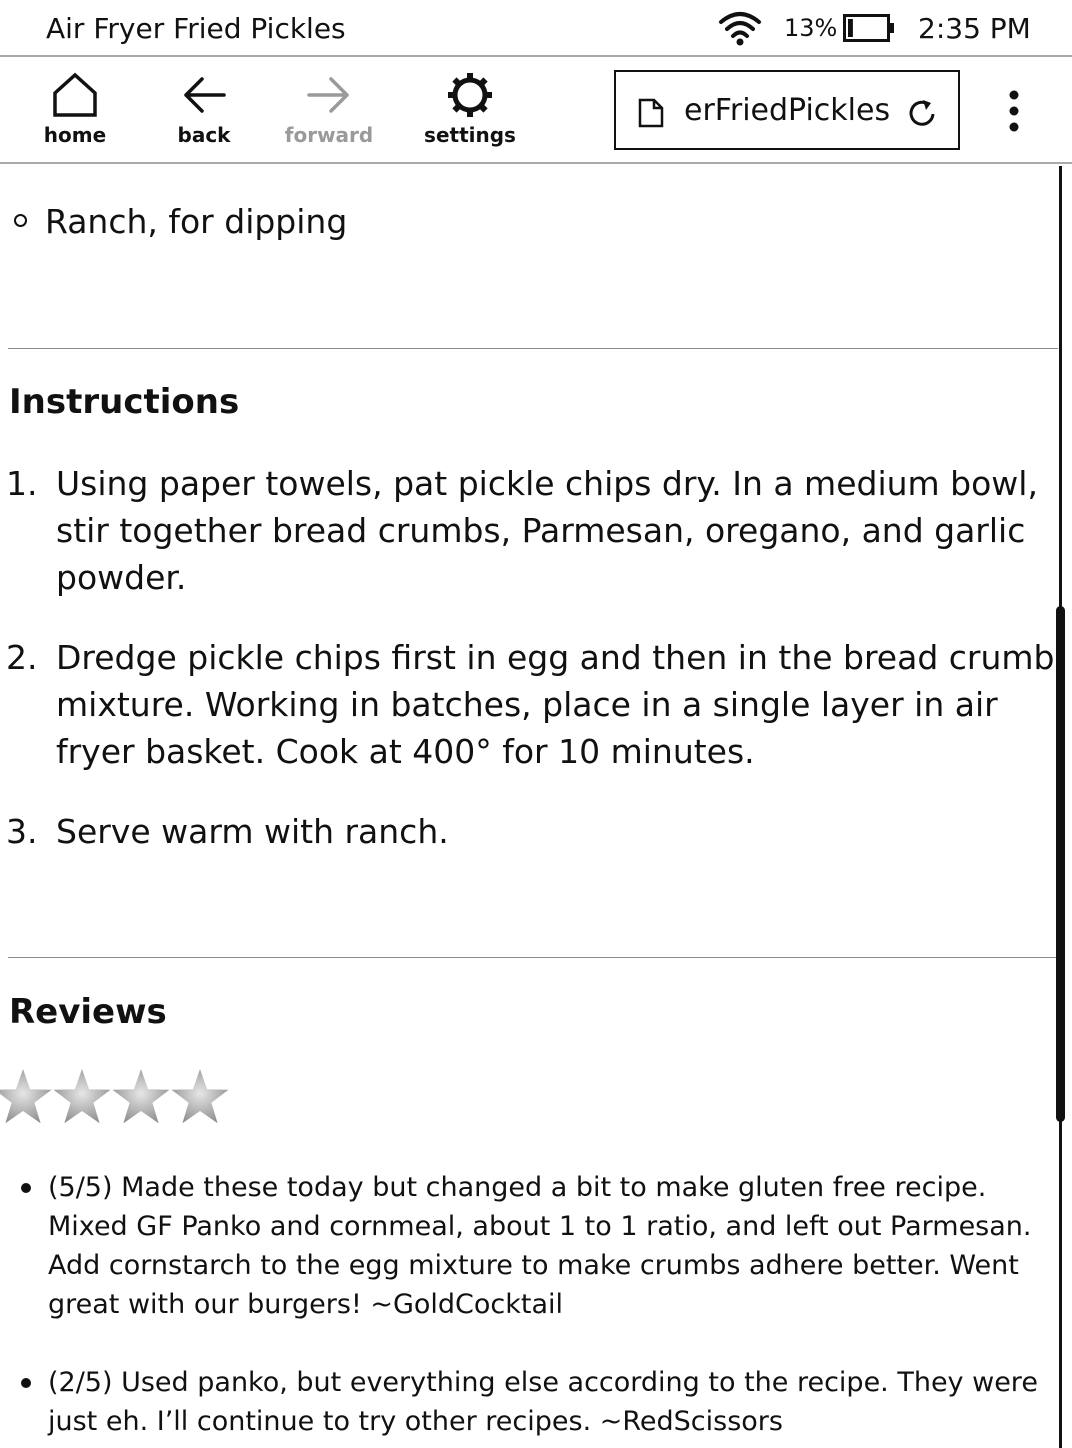 Image resolution: width=1072 pixels, height=1448 pixels. What do you see at coordinates (88, 1012) in the screenshot?
I see `reviews-heading: Reviews` at bounding box center [88, 1012].